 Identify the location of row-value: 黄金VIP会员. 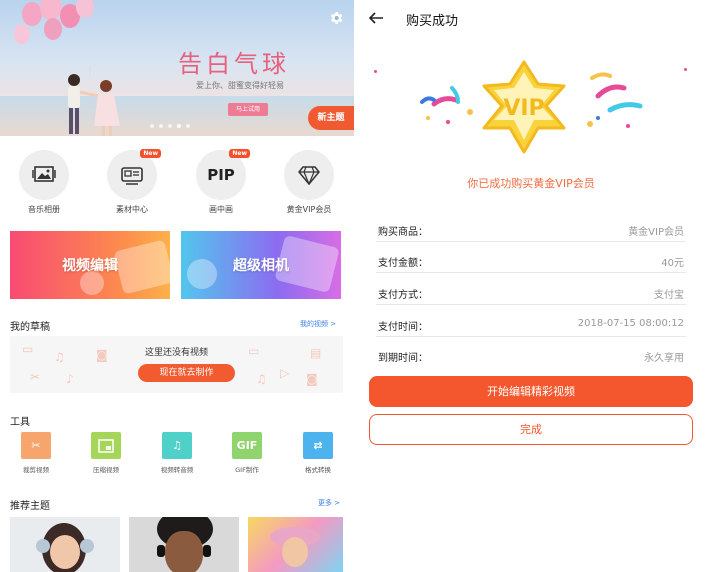
(656, 232).